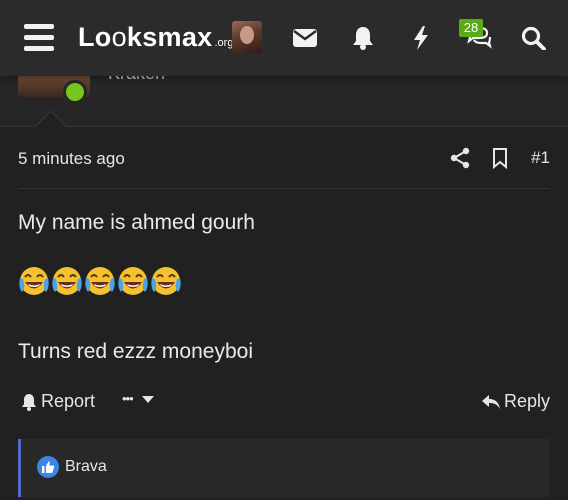  Describe the element at coordinates (534, 38) in the screenshot. I see `search-icon` at that location.